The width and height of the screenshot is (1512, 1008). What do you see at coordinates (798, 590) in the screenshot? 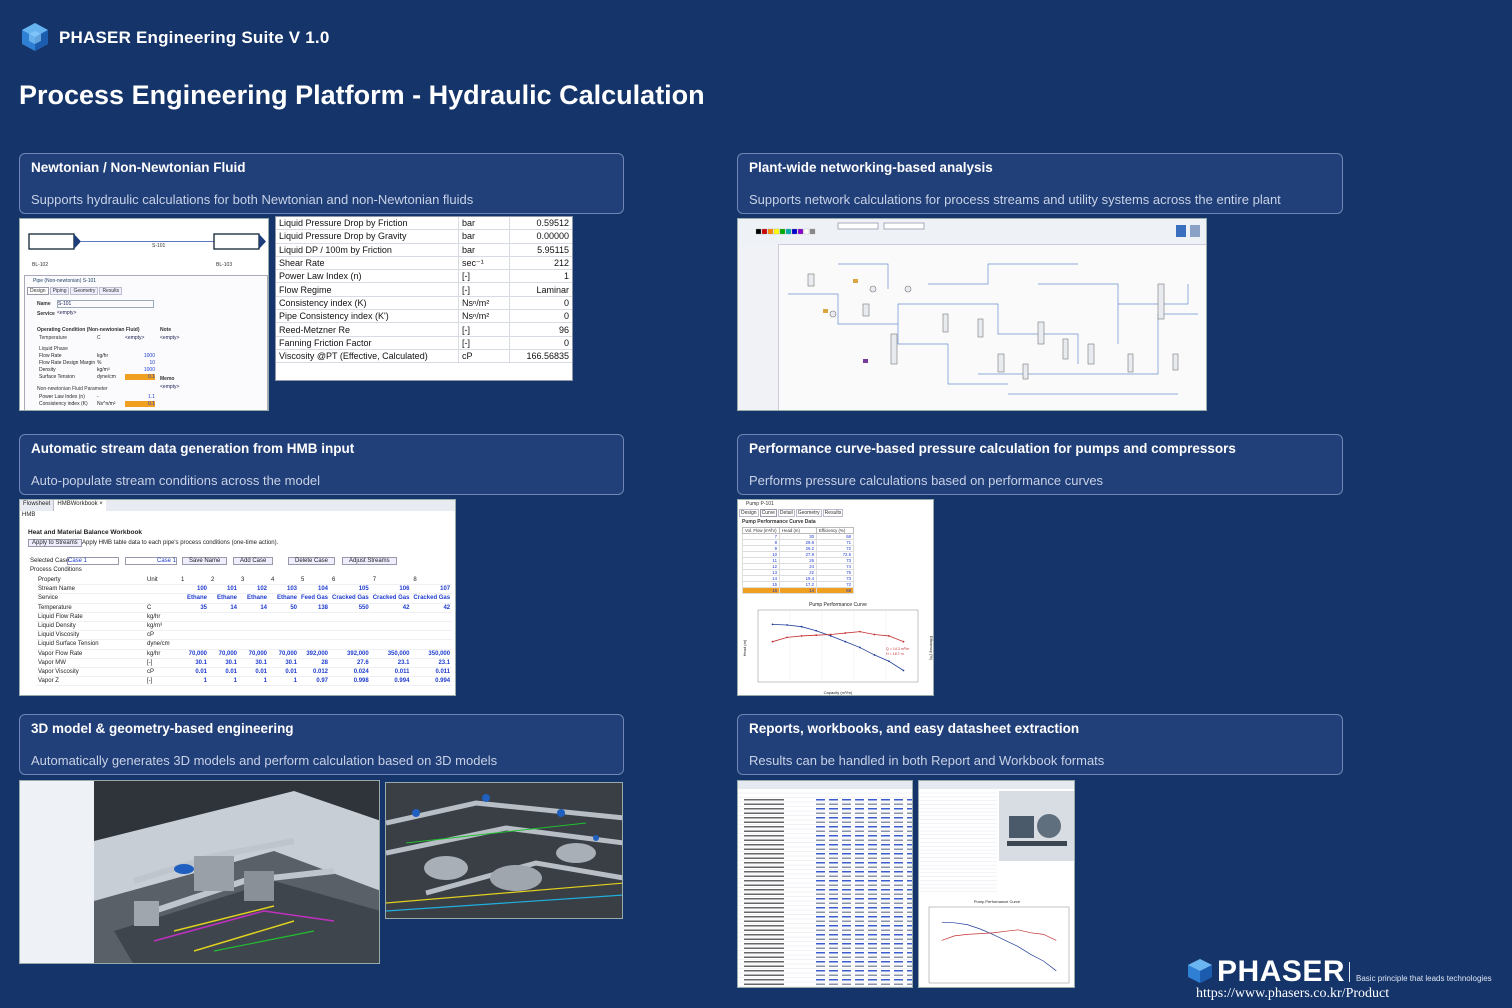
I see `curve-cell: 14` at bounding box center [798, 590].